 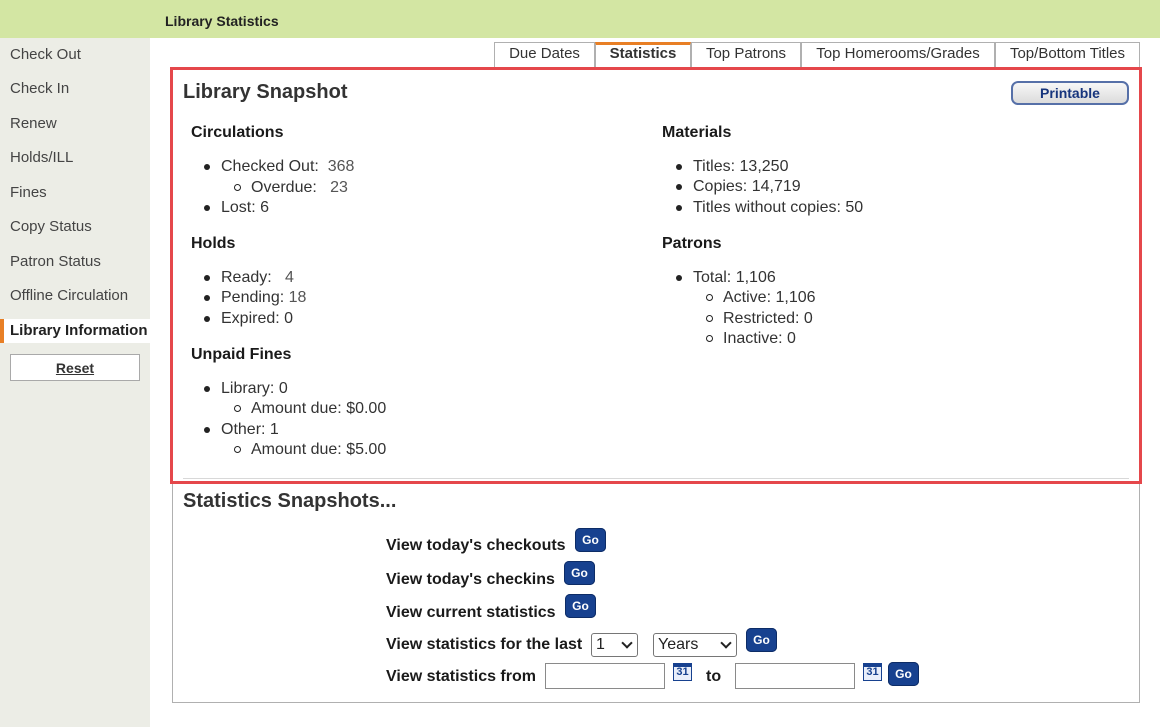 What do you see at coordinates (484, 644) in the screenshot?
I see `statistics-last-label: View statistics for the last` at bounding box center [484, 644].